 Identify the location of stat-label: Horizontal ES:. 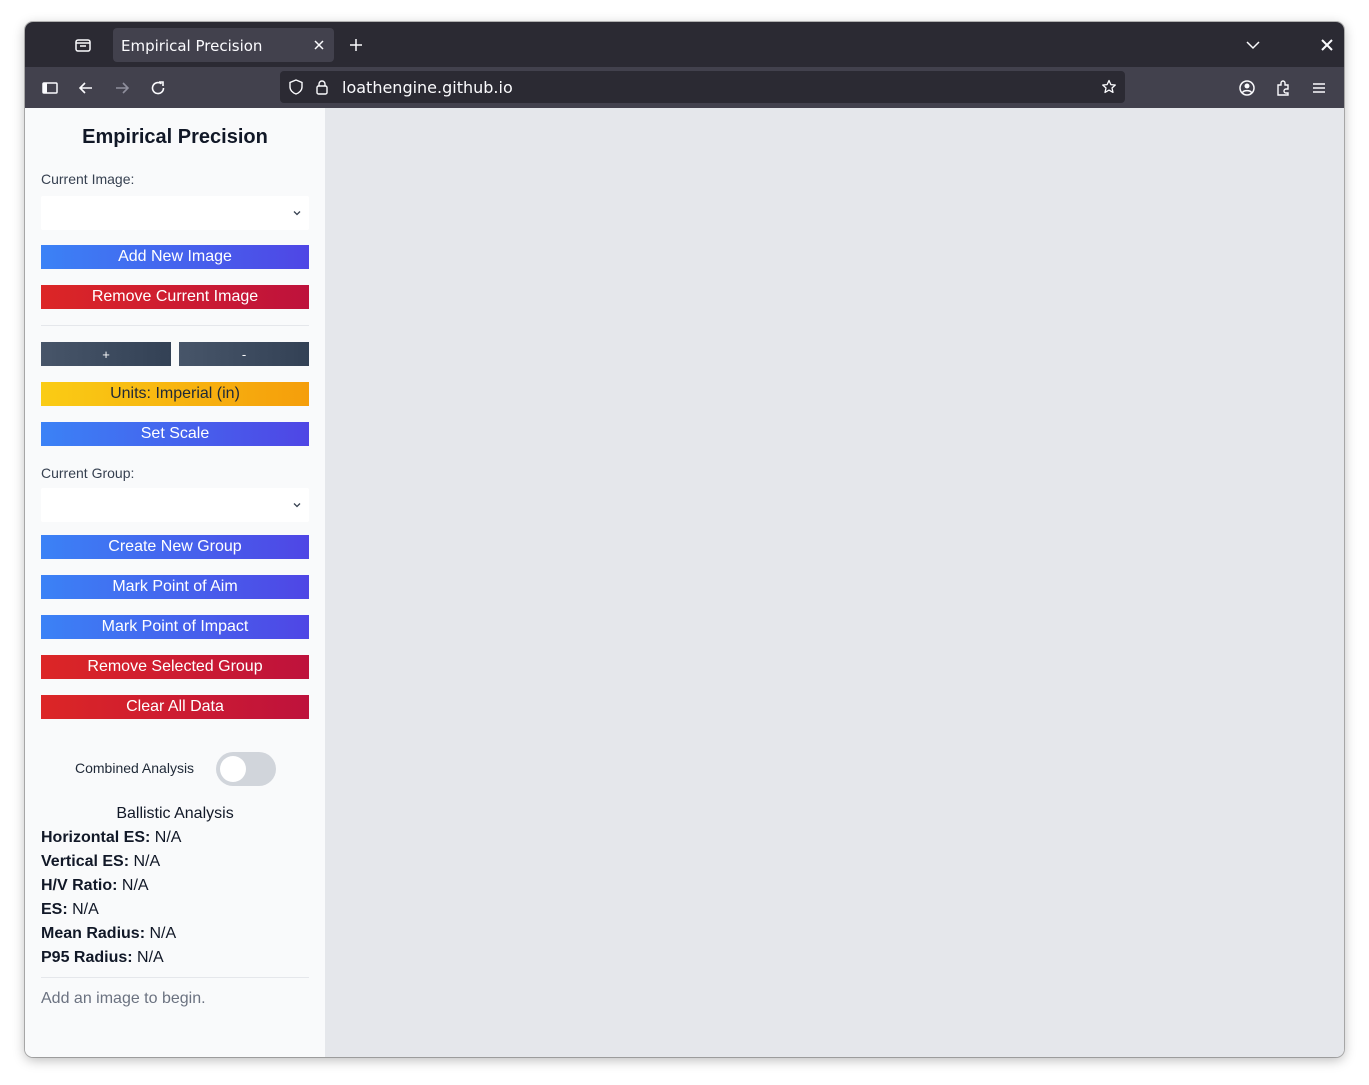
(96, 837).